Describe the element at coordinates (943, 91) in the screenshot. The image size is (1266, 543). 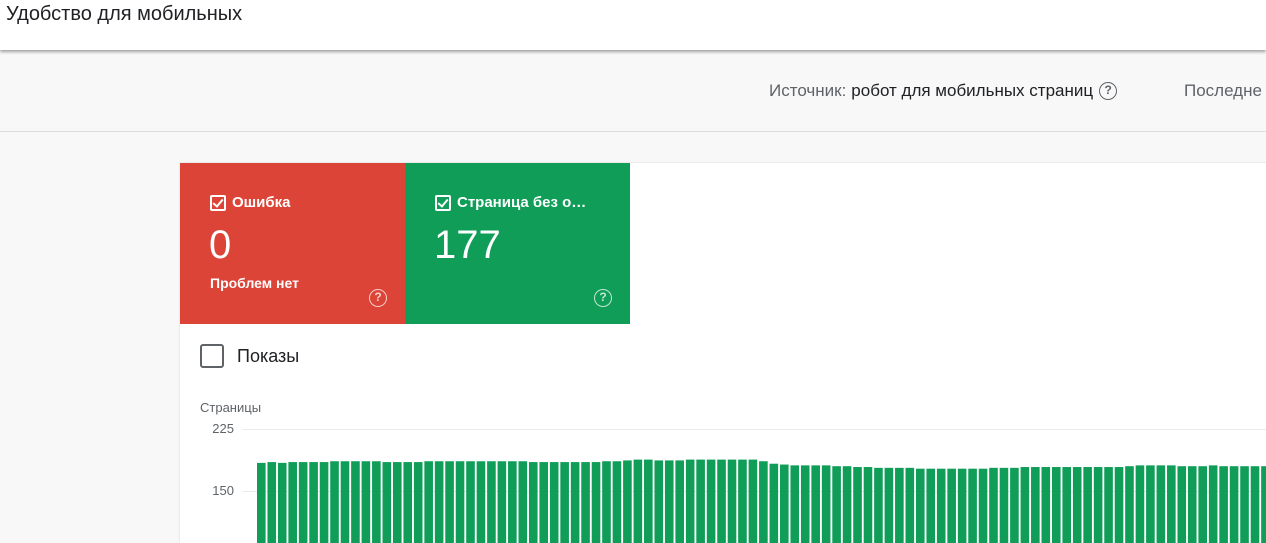
I see `source-filter: Источник: робот для мобильных страниц ?` at that location.